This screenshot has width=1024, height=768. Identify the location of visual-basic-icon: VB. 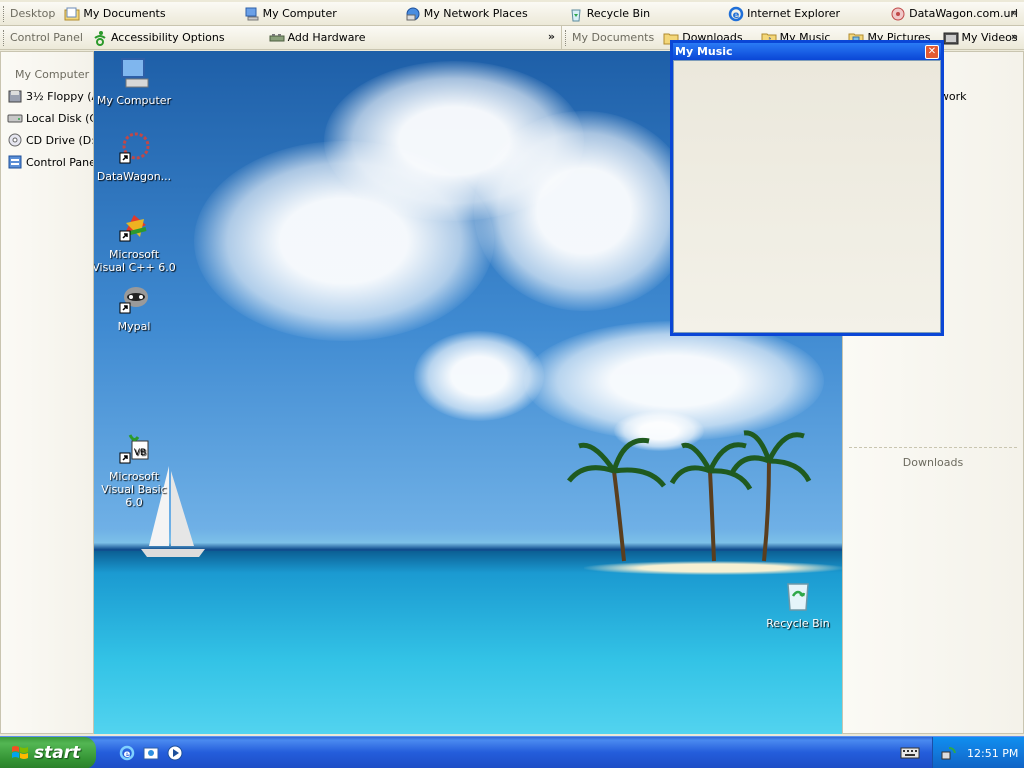
(134, 449).